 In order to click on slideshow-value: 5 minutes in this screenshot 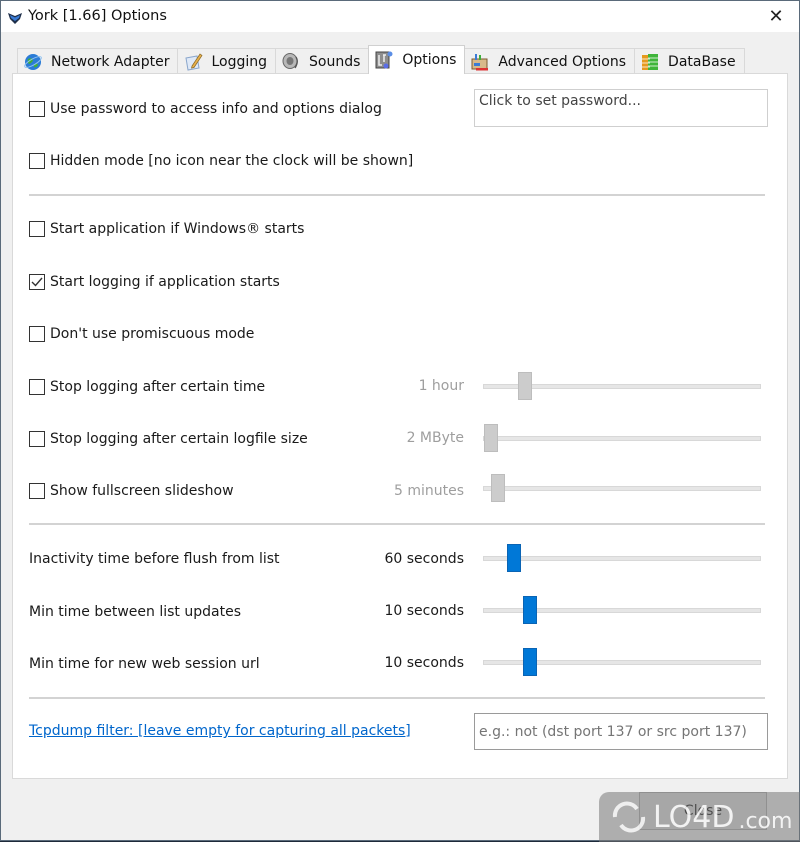, I will do `click(428, 491)`.